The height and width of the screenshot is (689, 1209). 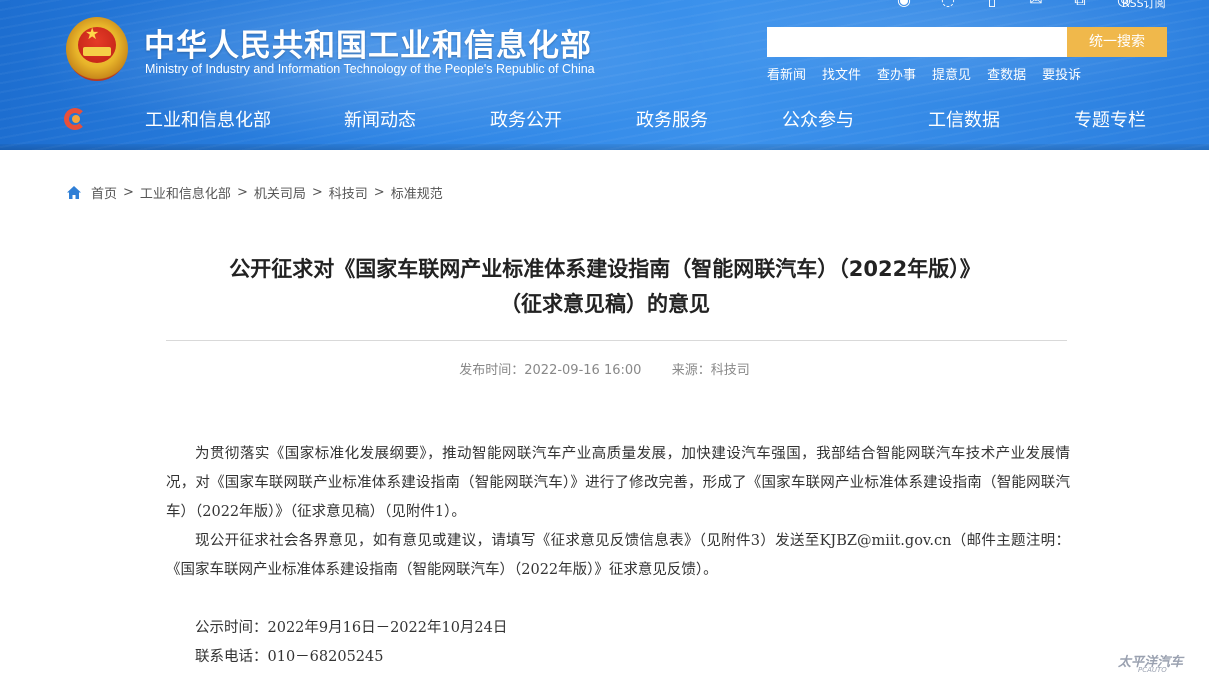 What do you see at coordinates (368, 42) in the screenshot?
I see `site-title: 中华人民共和国工业和信息化部` at bounding box center [368, 42].